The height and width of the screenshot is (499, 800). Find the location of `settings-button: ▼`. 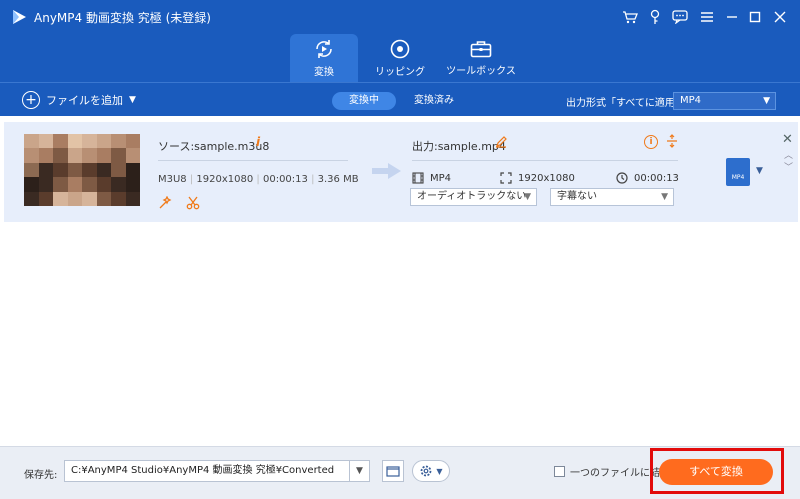

settings-button: ▼ is located at coordinates (431, 471).